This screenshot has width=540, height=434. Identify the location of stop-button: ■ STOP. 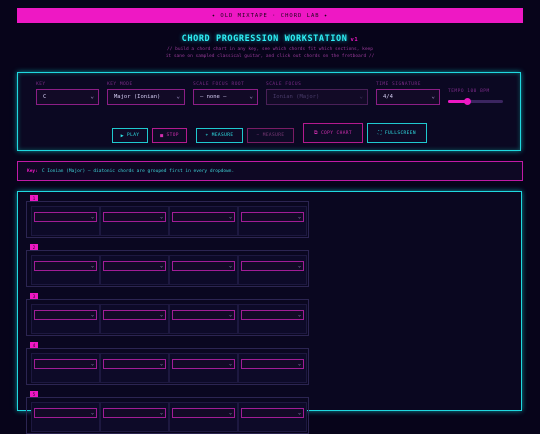
(169, 135).